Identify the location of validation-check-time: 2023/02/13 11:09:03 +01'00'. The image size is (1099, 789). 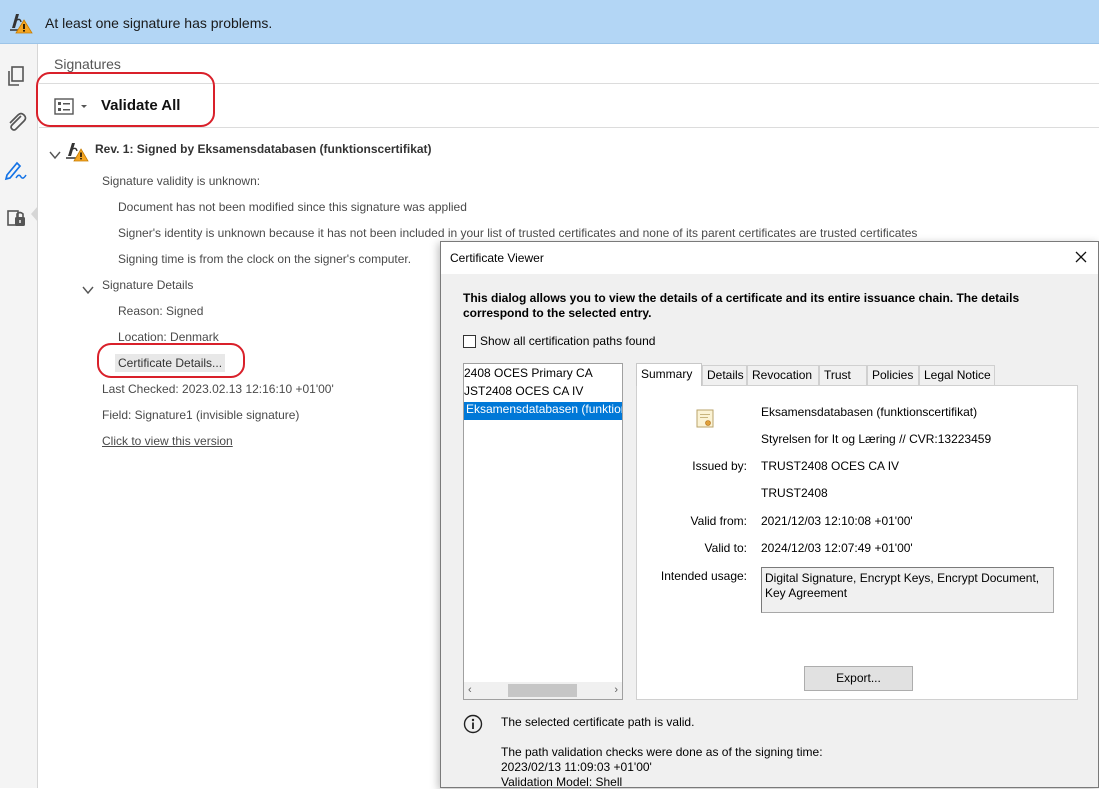
(576, 767).